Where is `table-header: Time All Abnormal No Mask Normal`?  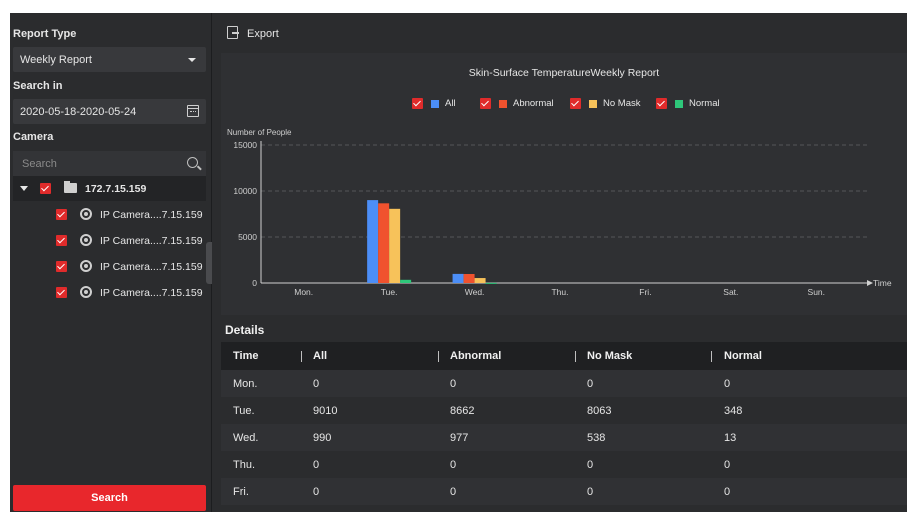 table-header: Time All Abnormal No Mask Normal is located at coordinates (564, 356).